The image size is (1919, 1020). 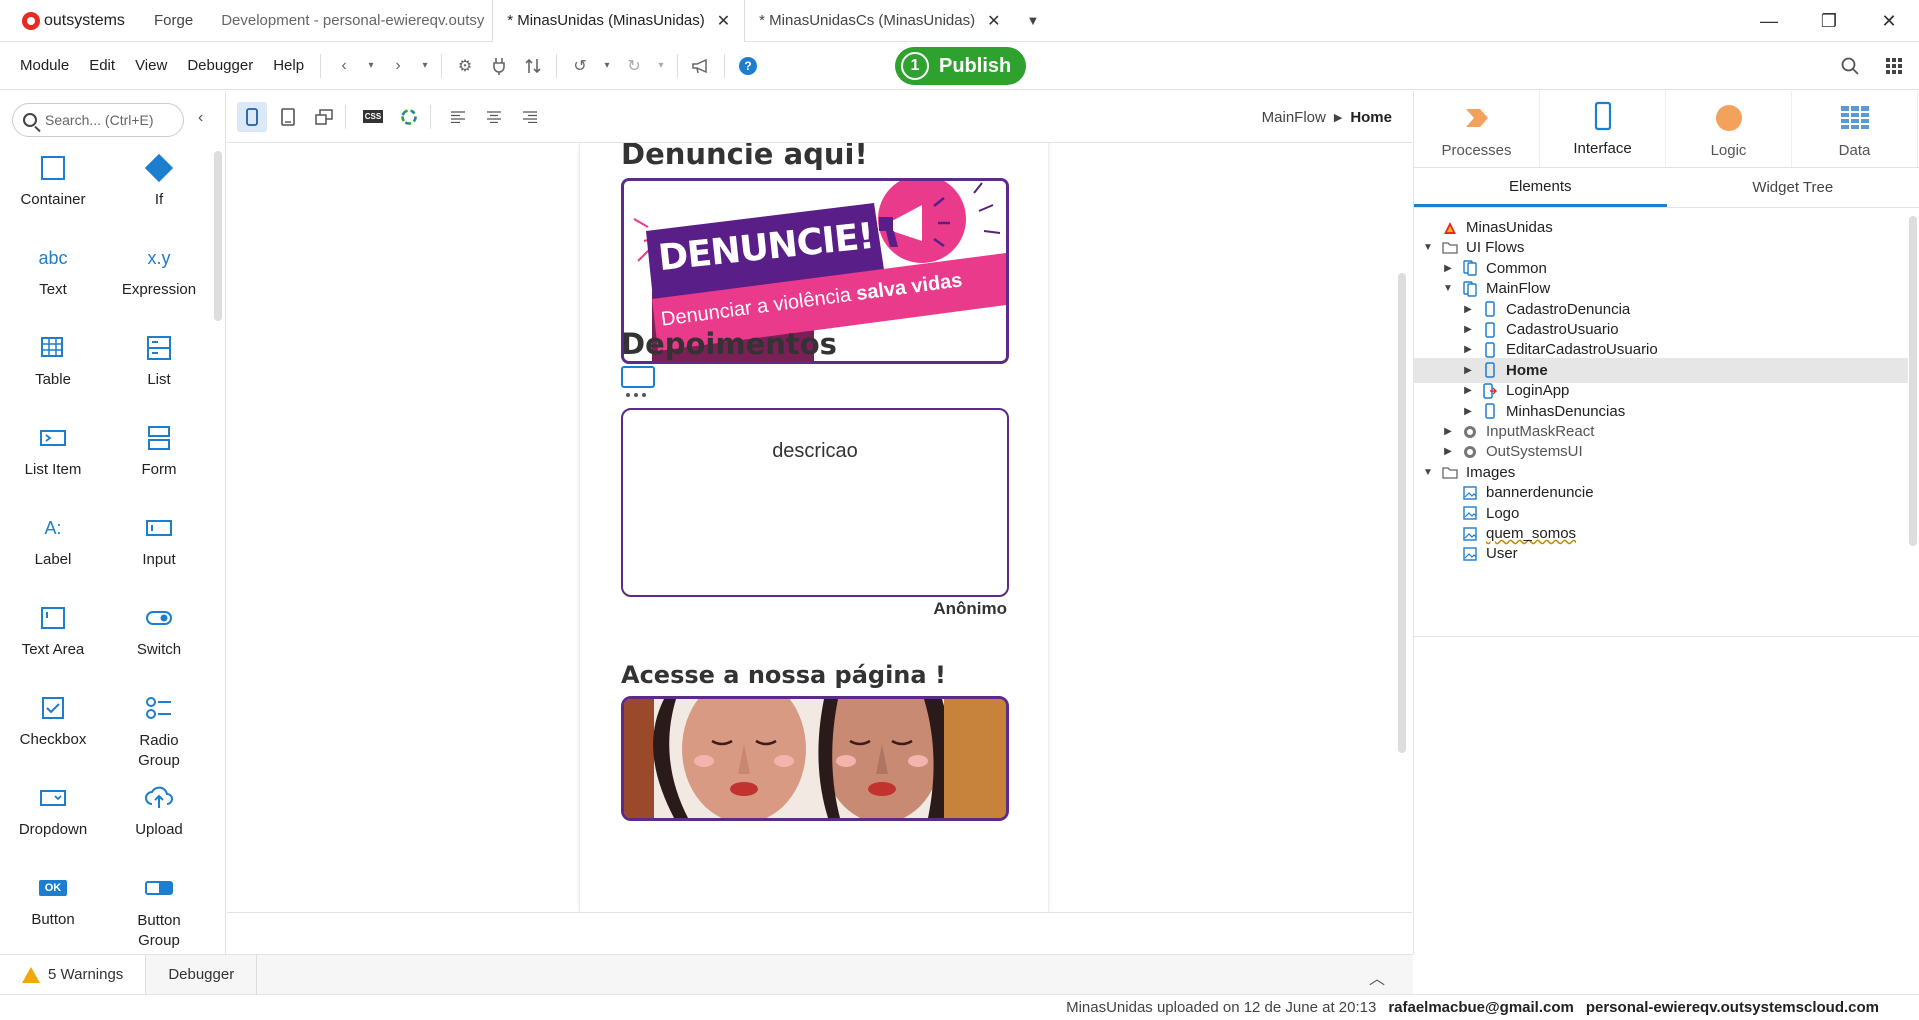 I want to click on widget-list-item: List Item, so click(x=53, y=449).